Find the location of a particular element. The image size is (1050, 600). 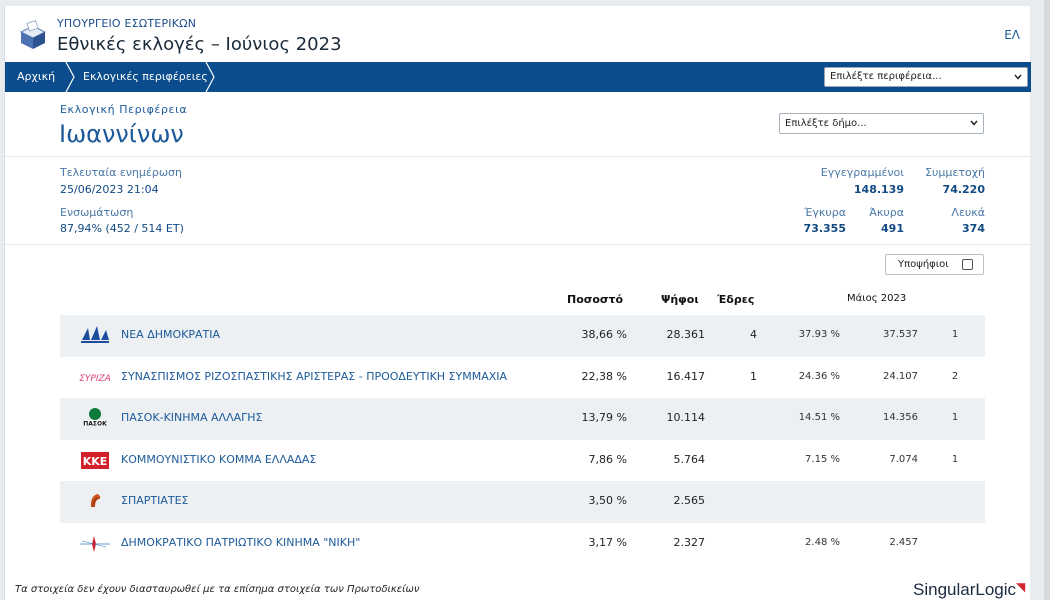

candidates-toggle: Υποψήφιοι is located at coordinates (934, 264).